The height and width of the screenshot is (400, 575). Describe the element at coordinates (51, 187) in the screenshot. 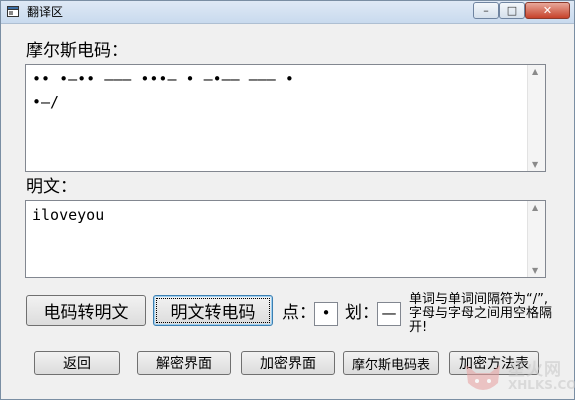

I see `plain-label: 明文：` at that location.